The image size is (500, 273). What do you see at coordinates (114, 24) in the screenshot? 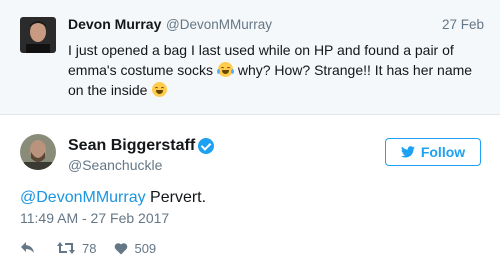
I see `parent-author-name: Devon Murray` at bounding box center [114, 24].